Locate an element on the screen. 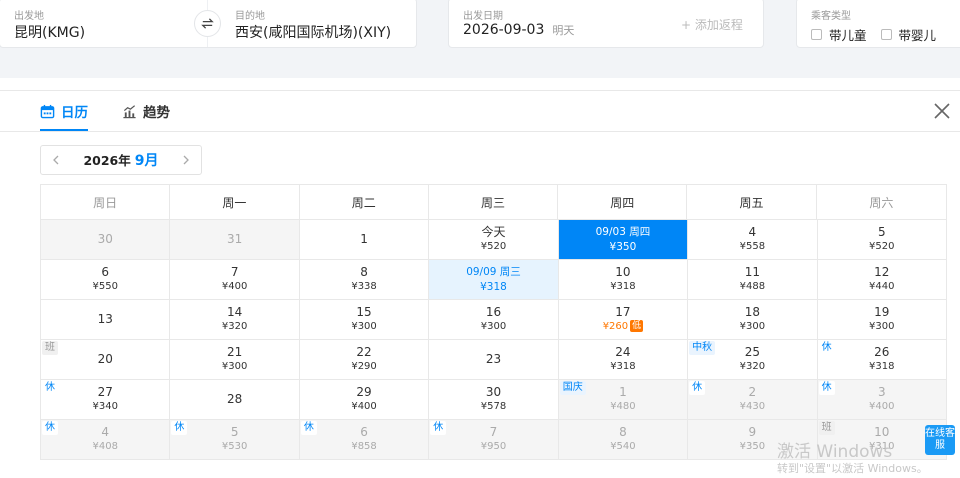 The height and width of the screenshot is (478, 960). month-navigator: 2026年 9月 is located at coordinates (121, 160).